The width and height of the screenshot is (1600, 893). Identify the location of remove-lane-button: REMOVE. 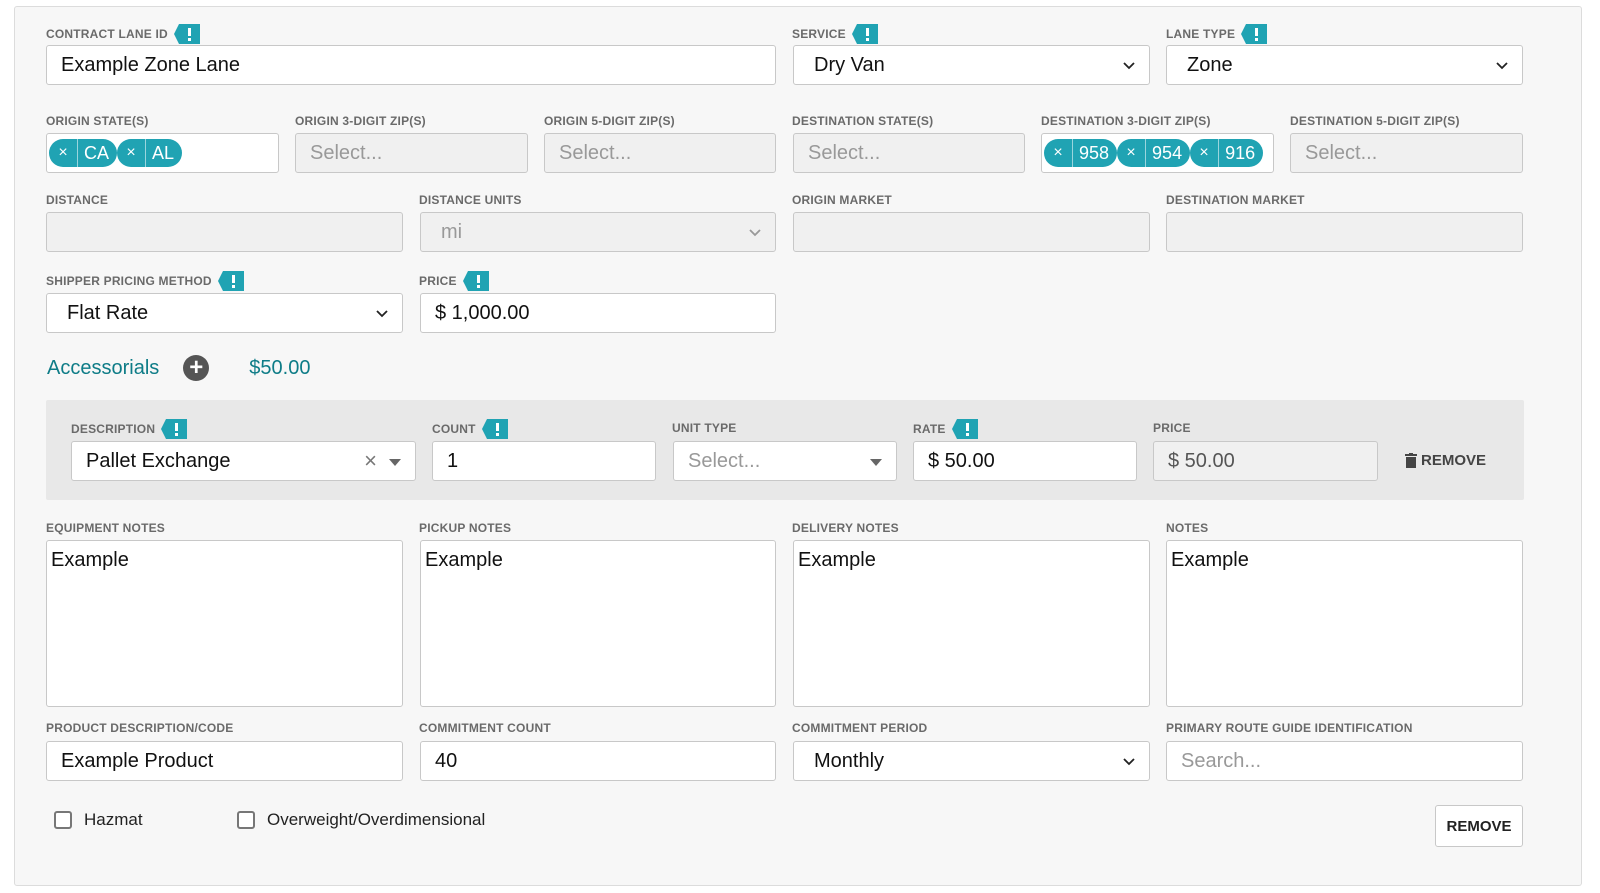
(1479, 826).